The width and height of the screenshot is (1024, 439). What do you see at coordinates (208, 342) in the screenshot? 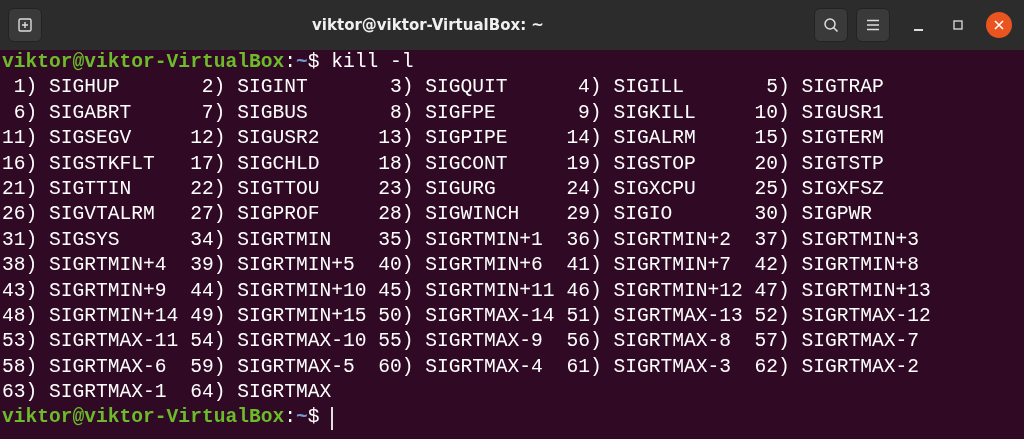
I see `signal-number: 54)` at bounding box center [208, 342].